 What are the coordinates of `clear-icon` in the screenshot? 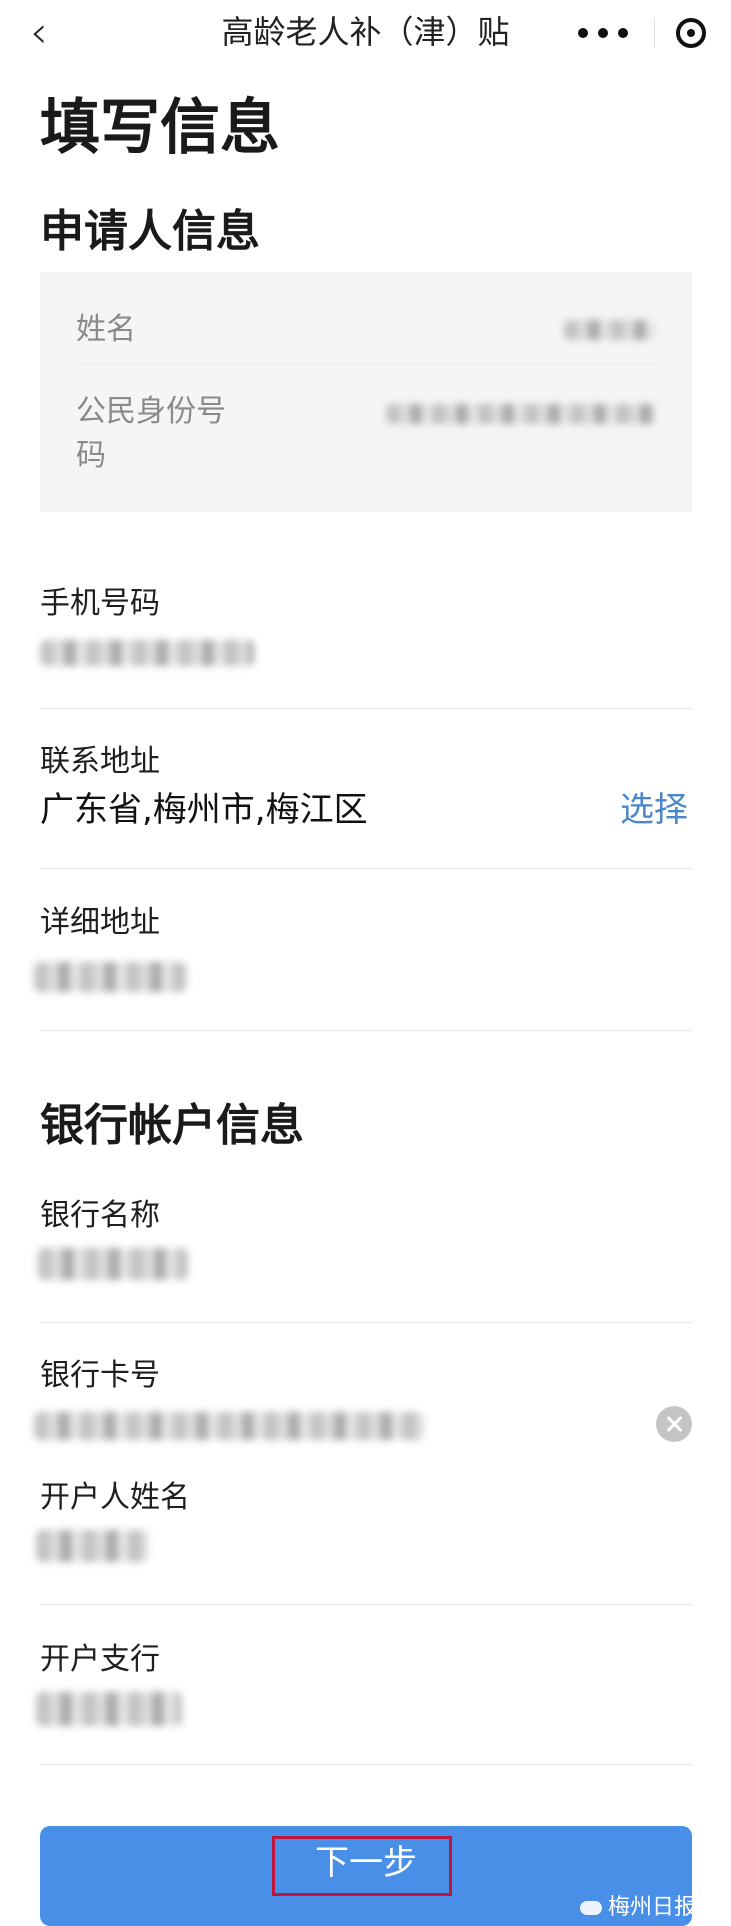 It's located at (674, 1424).